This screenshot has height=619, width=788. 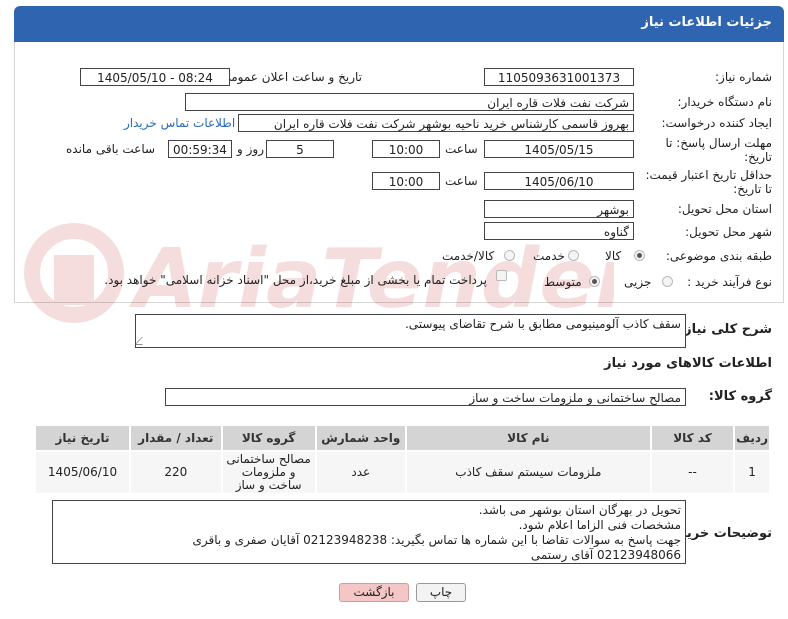 What do you see at coordinates (579, 510) in the screenshot?
I see `buyer-notes-line: تحویل در بهرگان استان بوشهر می باشد.` at bounding box center [579, 510].